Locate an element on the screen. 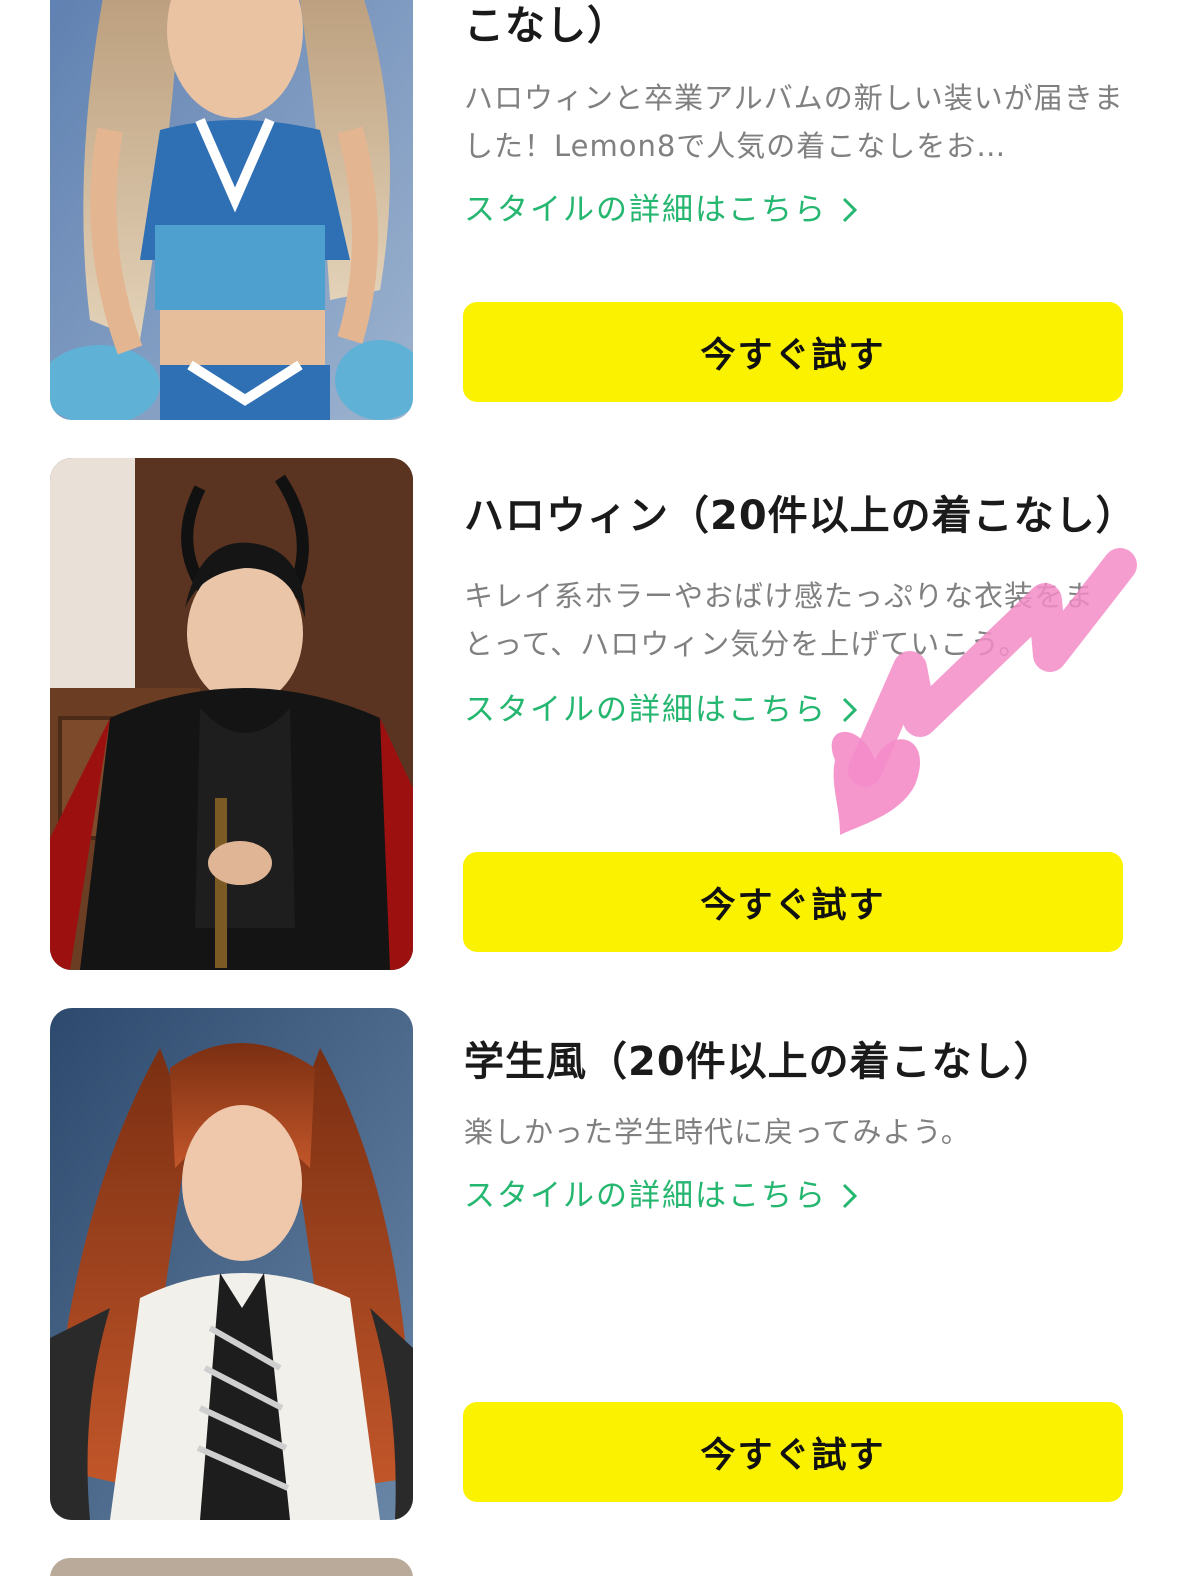 The image size is (1179, 1576). student-uniform-photo is located at coordinates (231, 1264).